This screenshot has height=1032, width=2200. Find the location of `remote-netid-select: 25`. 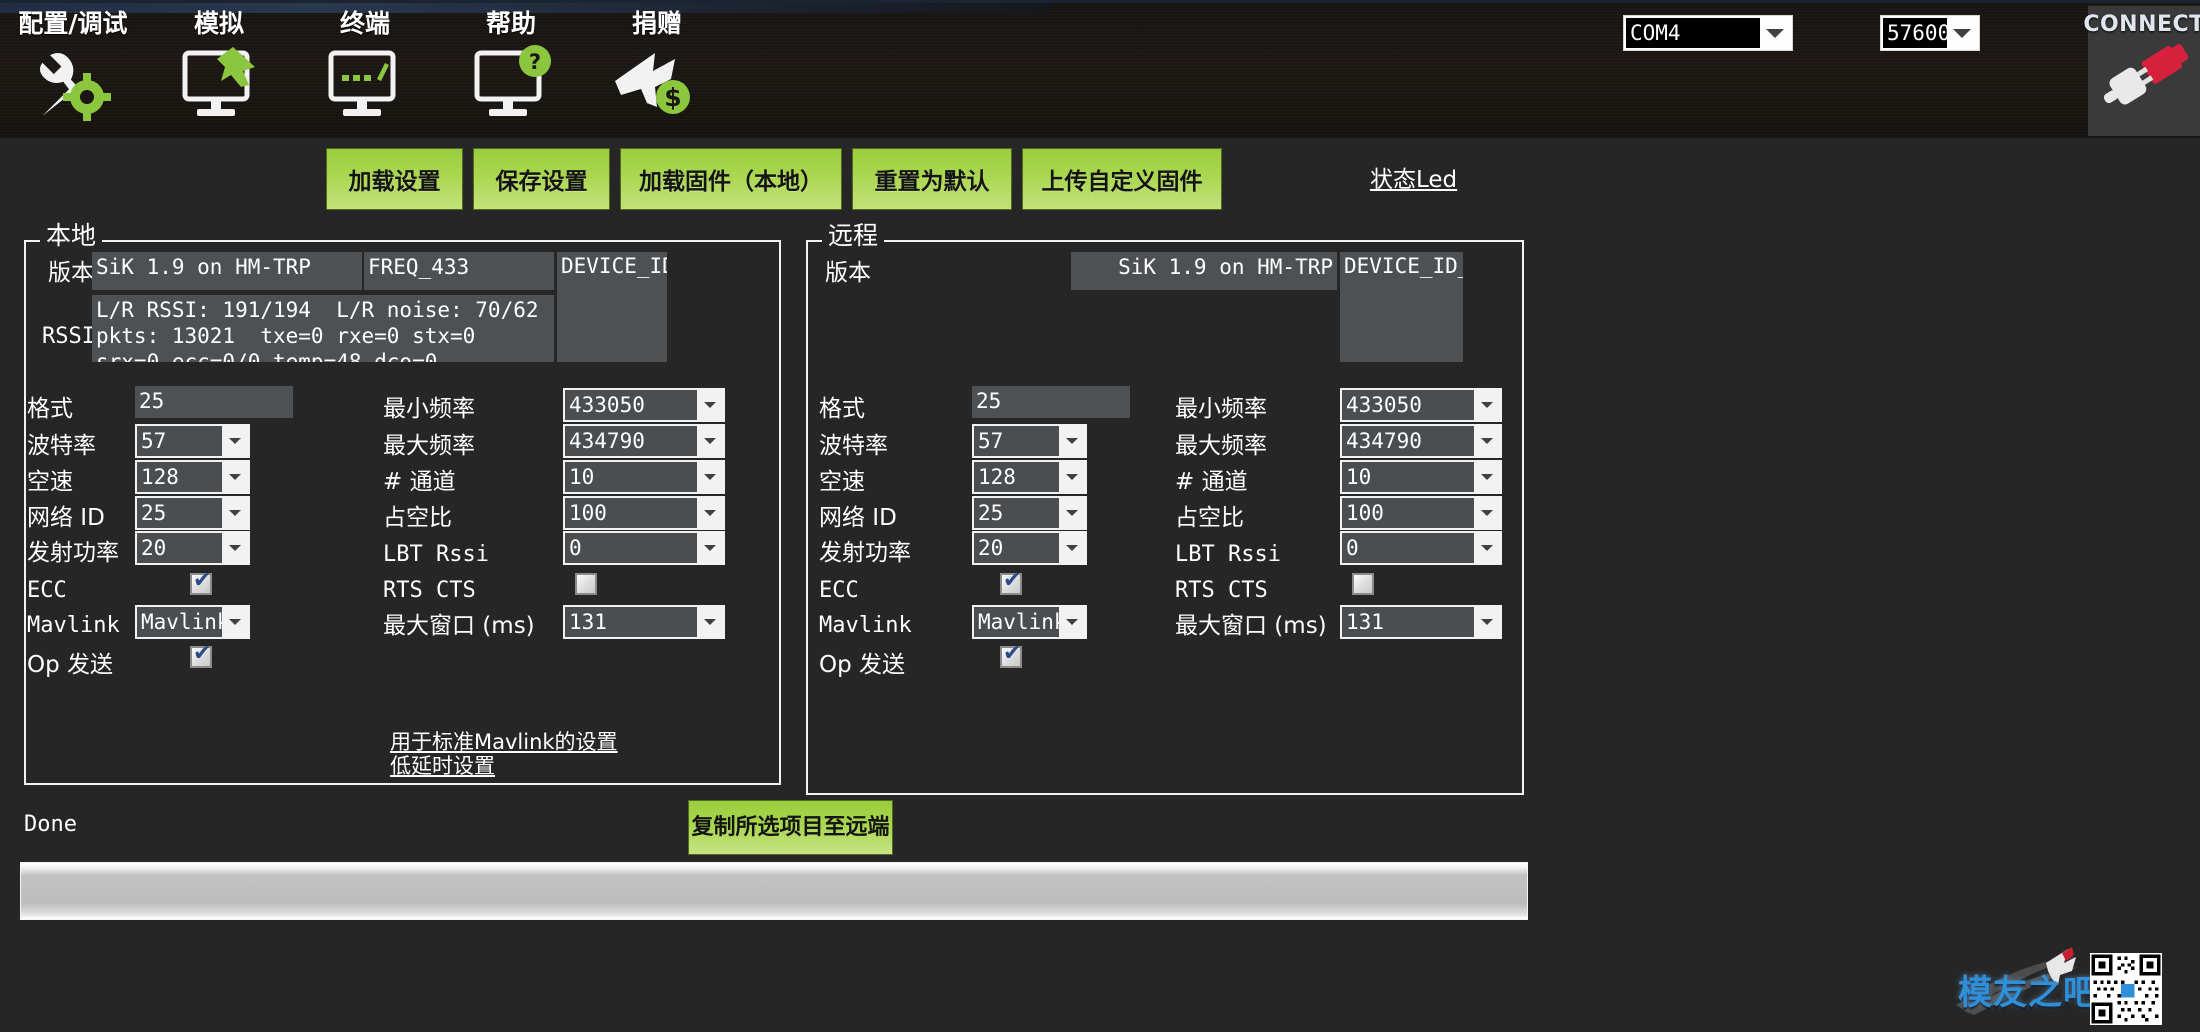

remote-netid-select: 25 is located at coordinates (1029, 513).